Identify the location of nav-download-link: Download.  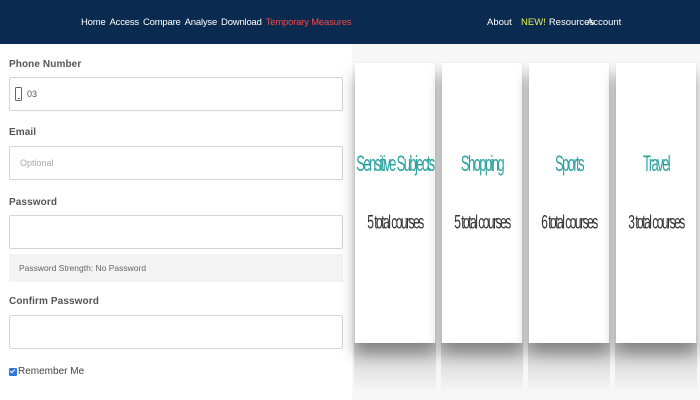
(241, 22).